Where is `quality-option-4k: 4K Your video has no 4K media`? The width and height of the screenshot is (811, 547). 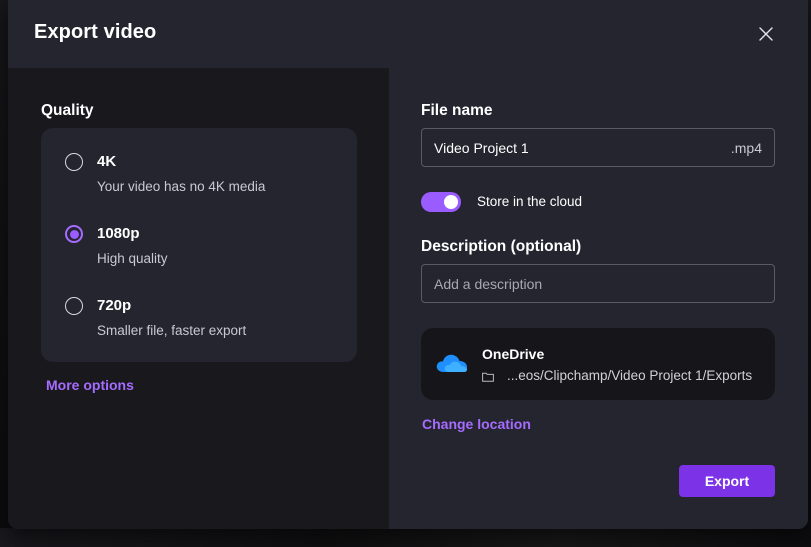
quality-option-4k: 4K Your video has no 4K media is located at coordinates (199, 183).